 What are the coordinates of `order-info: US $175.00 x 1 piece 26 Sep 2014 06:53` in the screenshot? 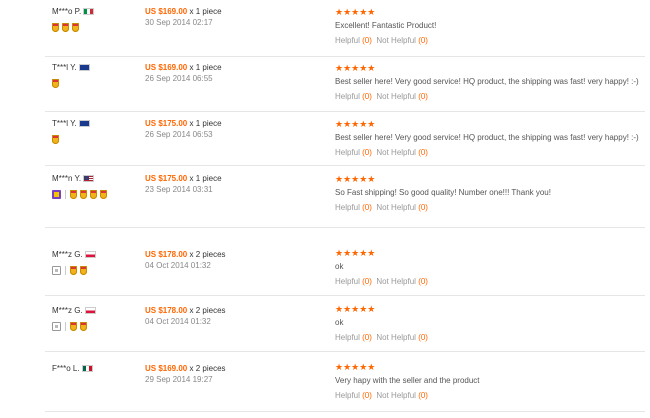 It's located at (240, 129).